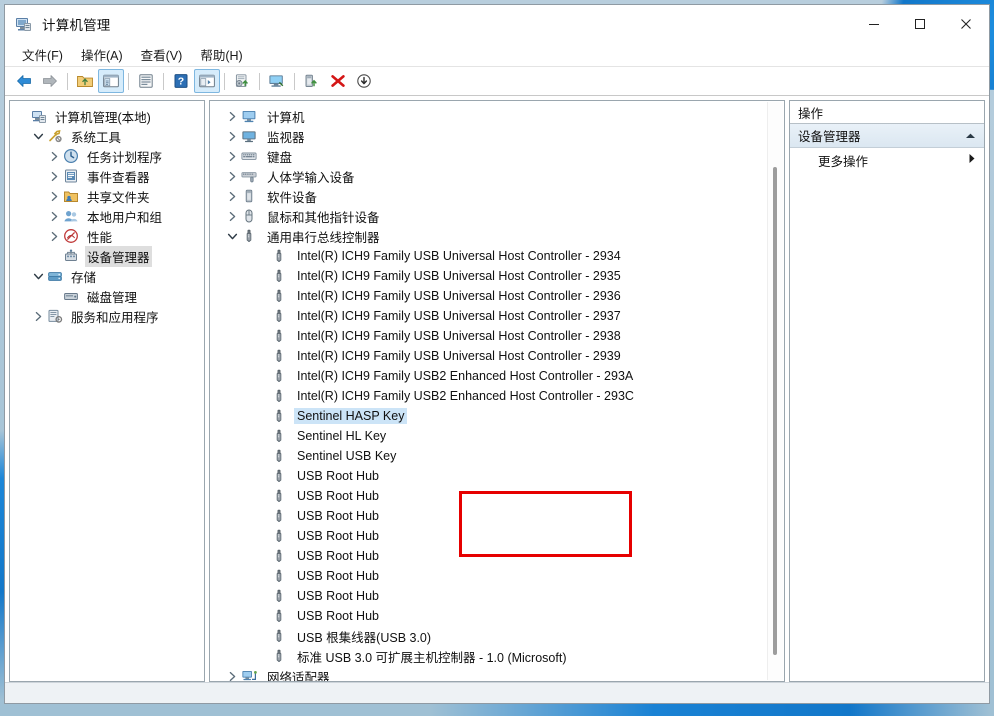 The height and width of the screenshot is (716, 994). What do you see at coordinates (497, 636) in the screenshot?
I see `device-tree-row: USB 根集线器(USB 3.0)` at bounding box center [497, 636].